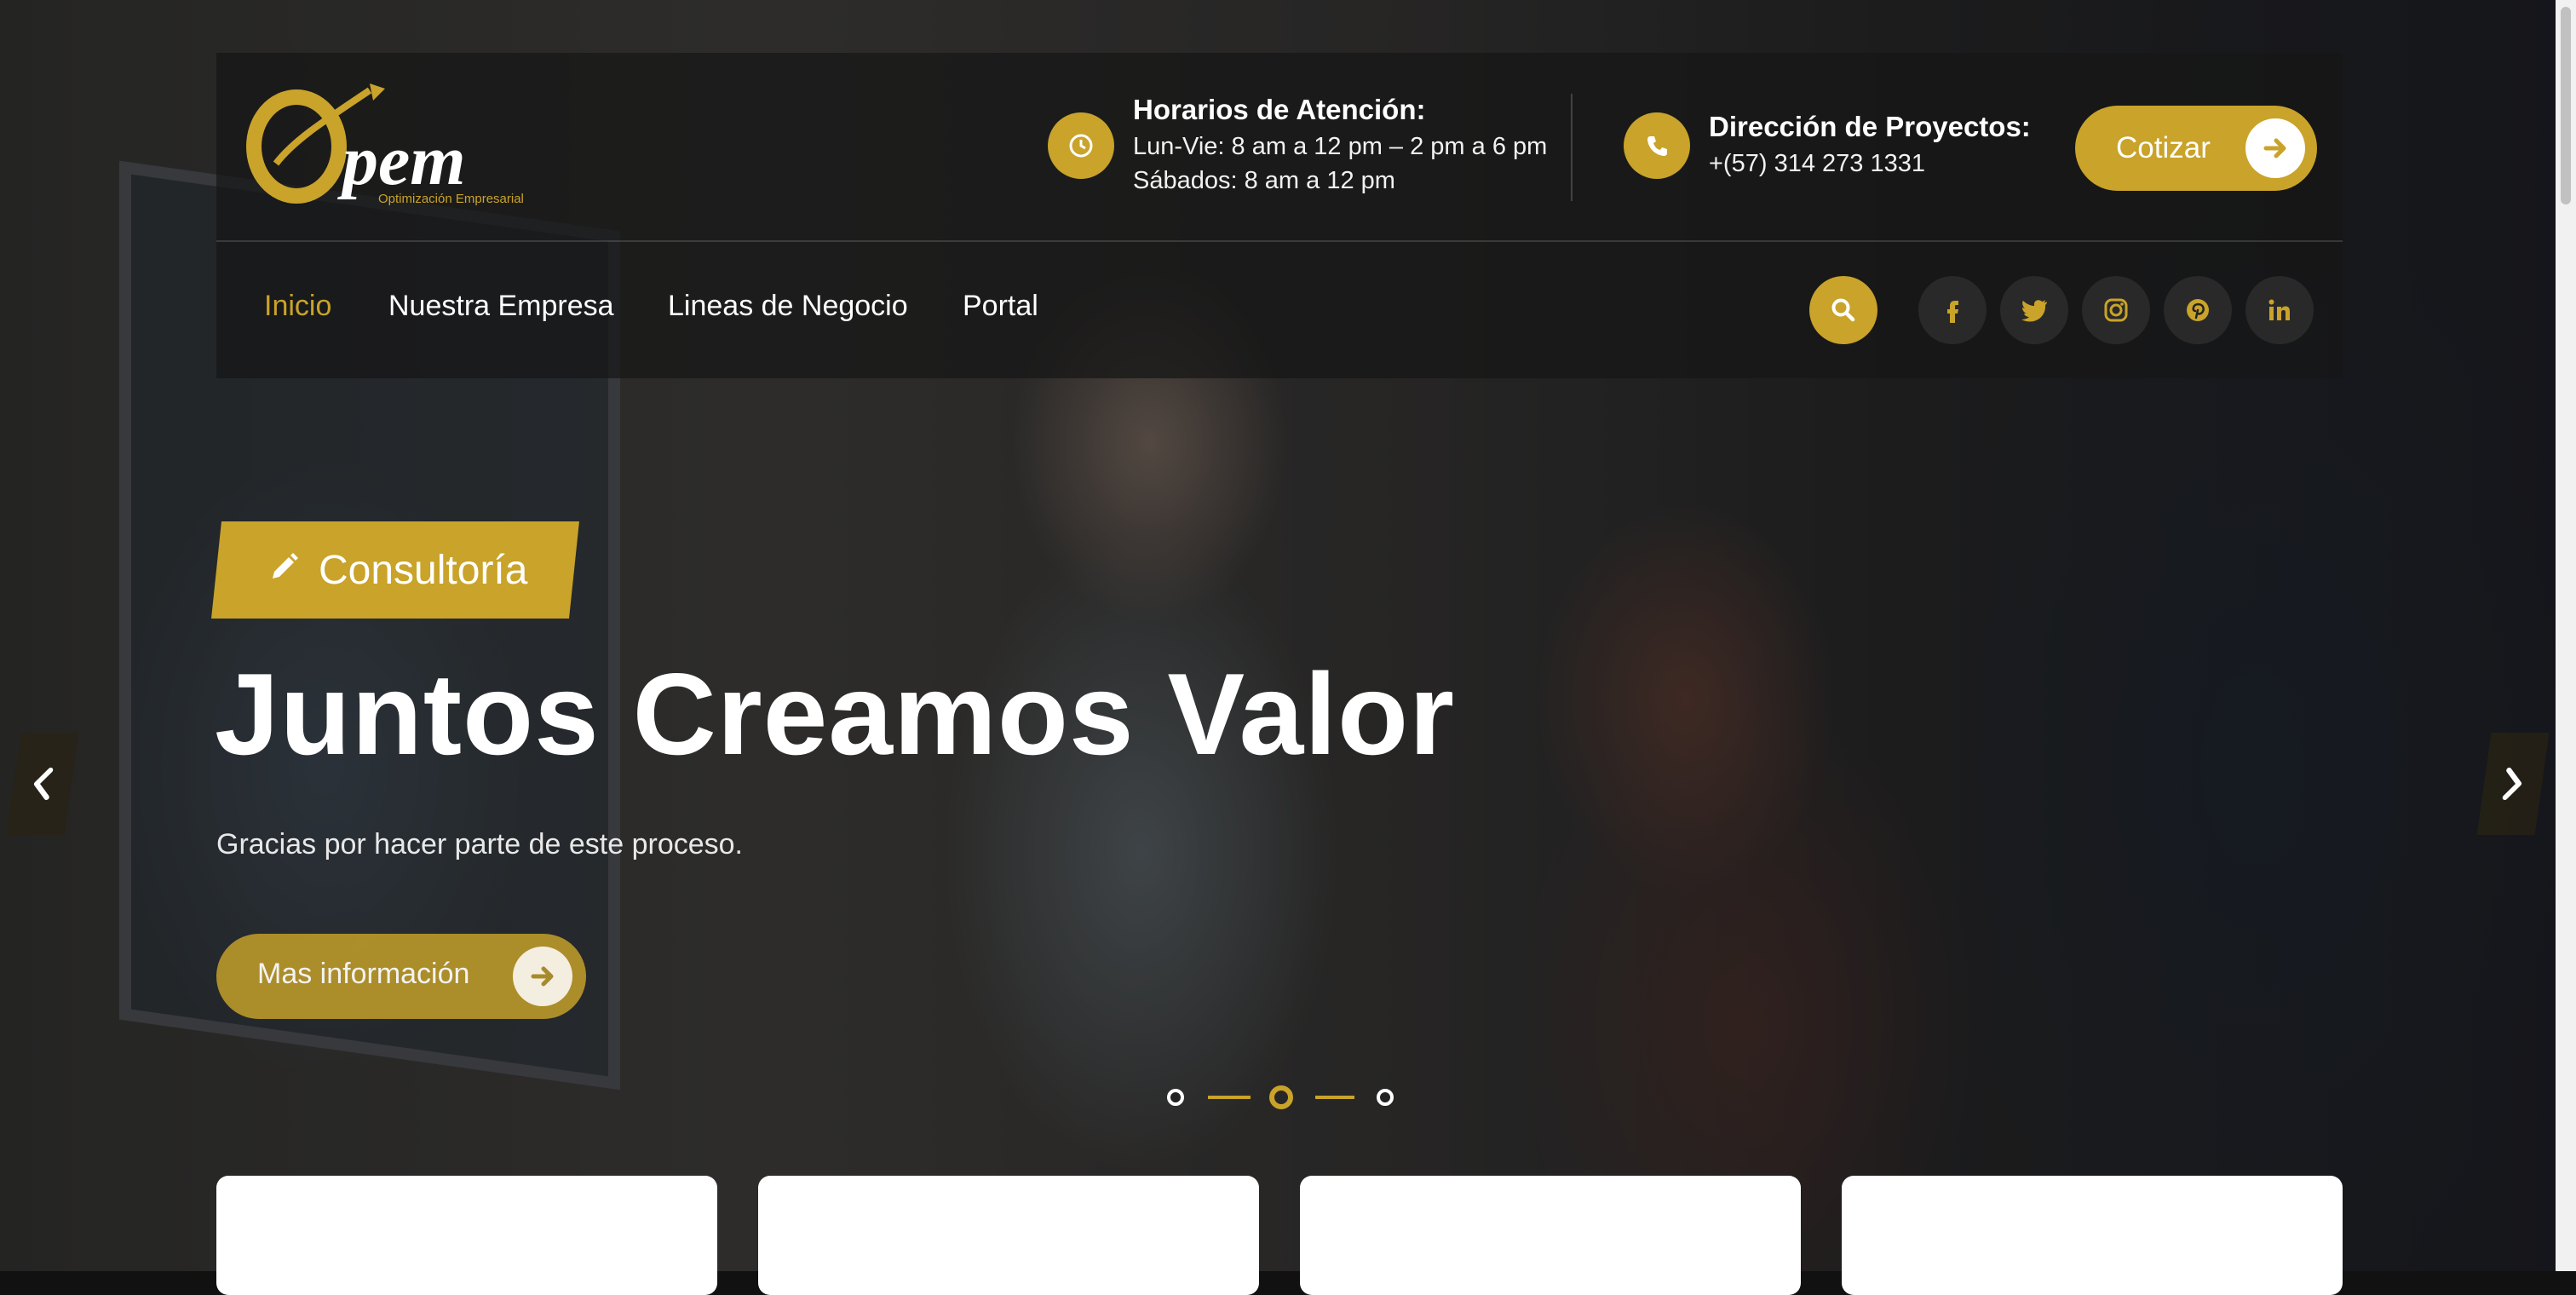 The width and height of the screenshot is (2576, 1295). I want to click on header-divider, so click(1280, 241).